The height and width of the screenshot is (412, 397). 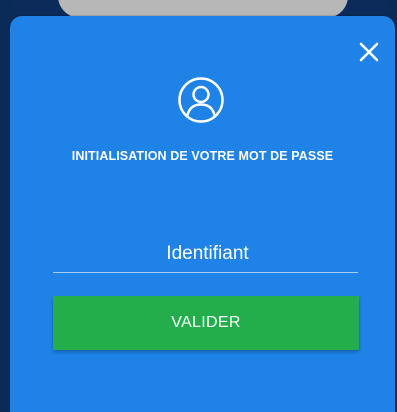 I want to click on close-icon, so click(x=369, y=52).